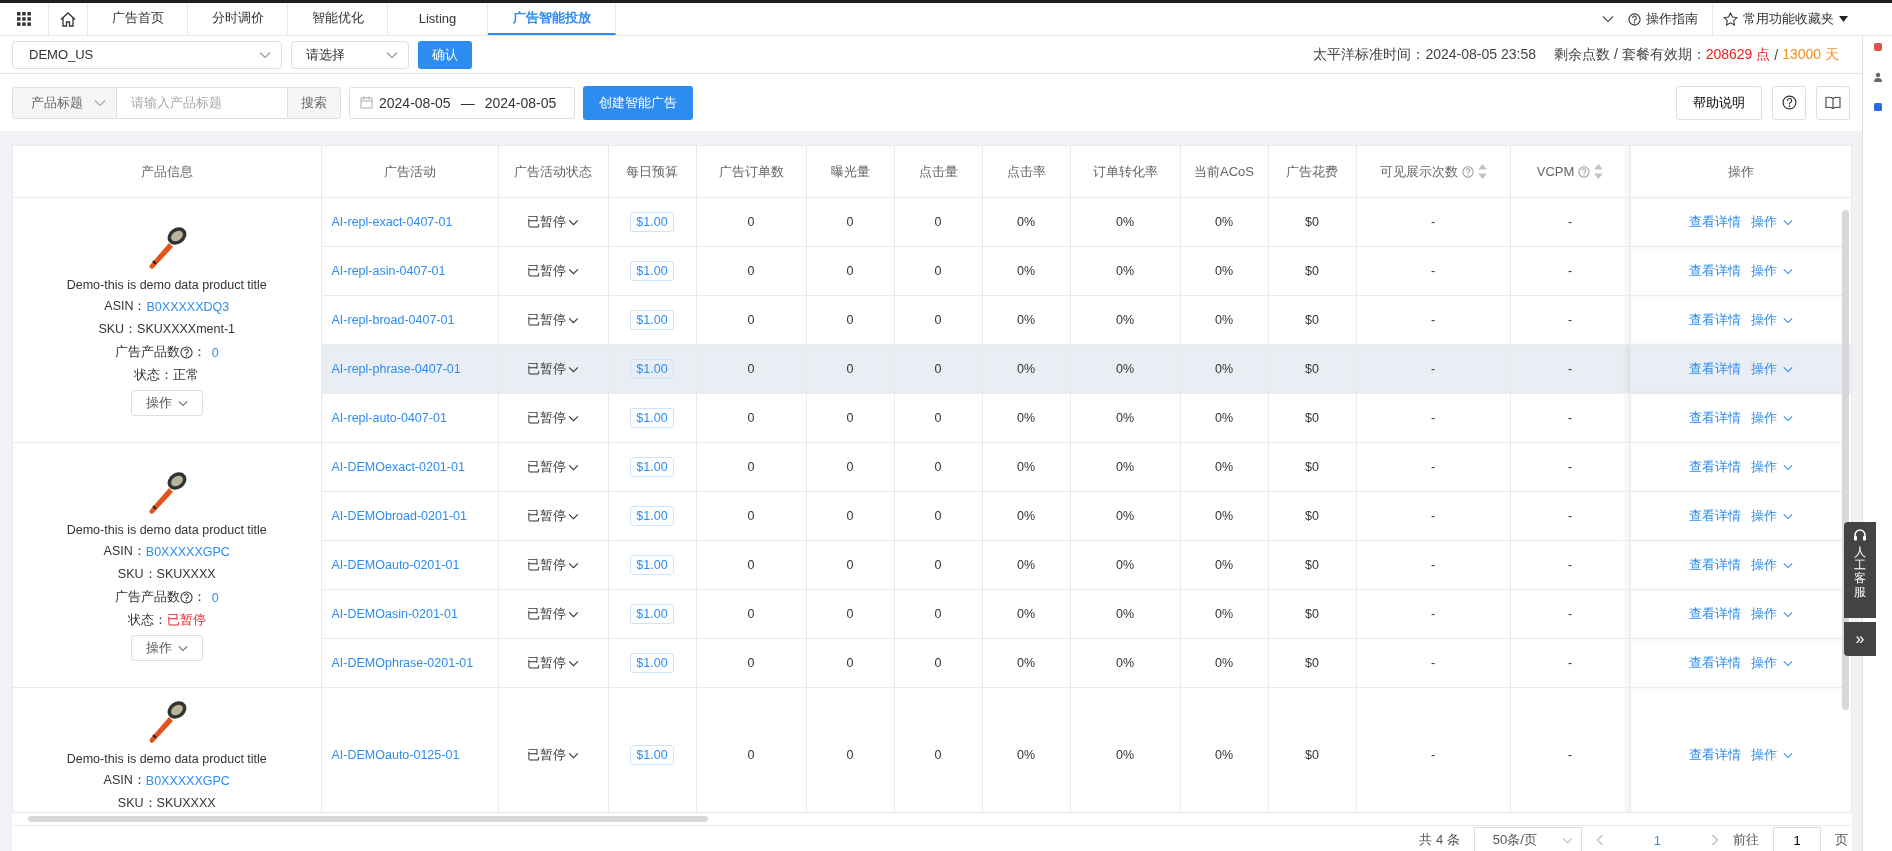 The height and width of the screenshot is (851, 1892). I want to click on horizontal-scrollbar, so click(368, 819).